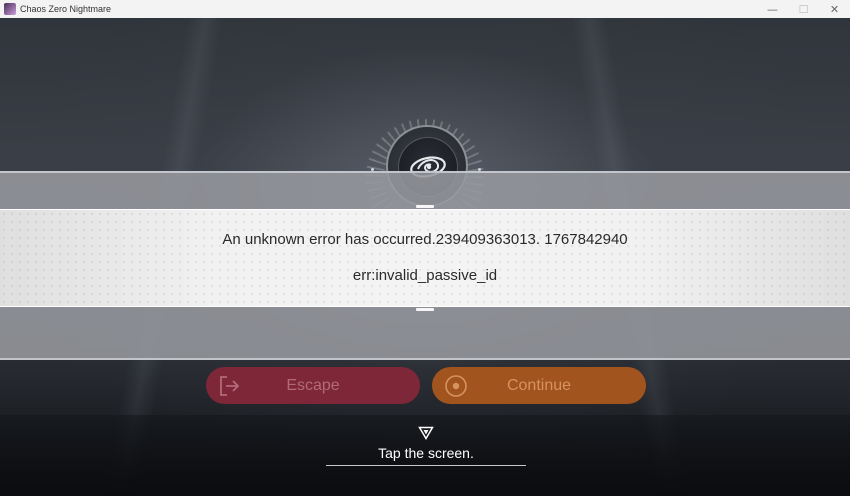  Describe the element at coordinates (230, 386) in the screenshot. I see `exit-door-arrow-icon` at that location.